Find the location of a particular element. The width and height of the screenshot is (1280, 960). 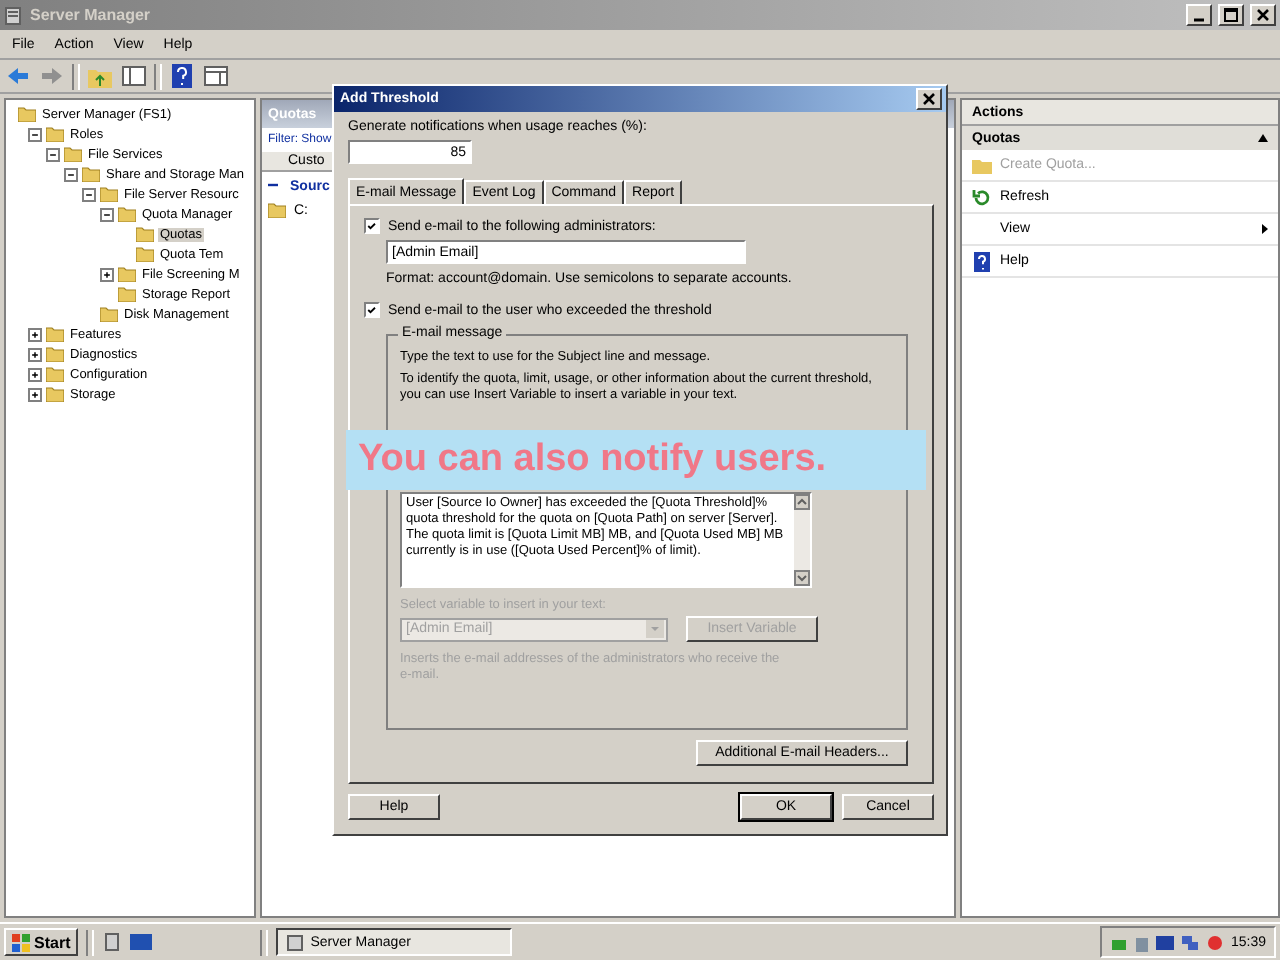

collapse-icon is located at coordinates (273, 185).